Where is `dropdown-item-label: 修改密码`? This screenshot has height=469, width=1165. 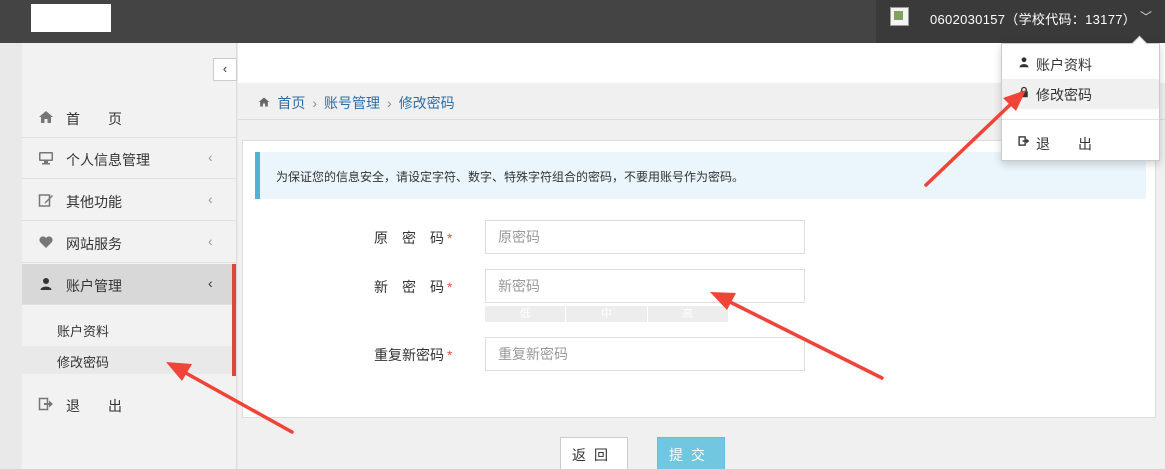
dropdown-item-label: 修改密码 is located at coordinates (1064, 95).